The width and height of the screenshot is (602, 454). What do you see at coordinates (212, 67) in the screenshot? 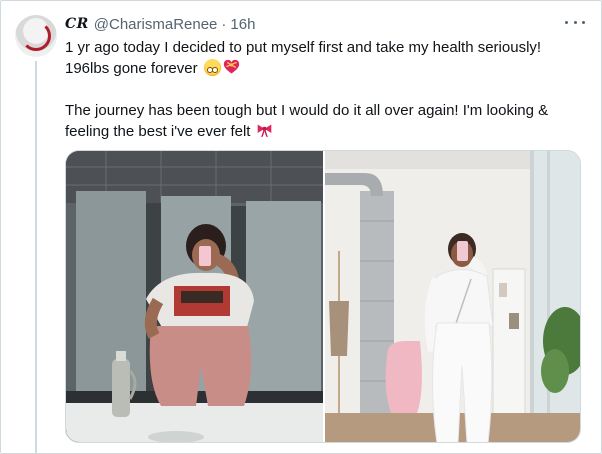
I see `pleading-face-emoji-icon` at bounding box center [212, 67].